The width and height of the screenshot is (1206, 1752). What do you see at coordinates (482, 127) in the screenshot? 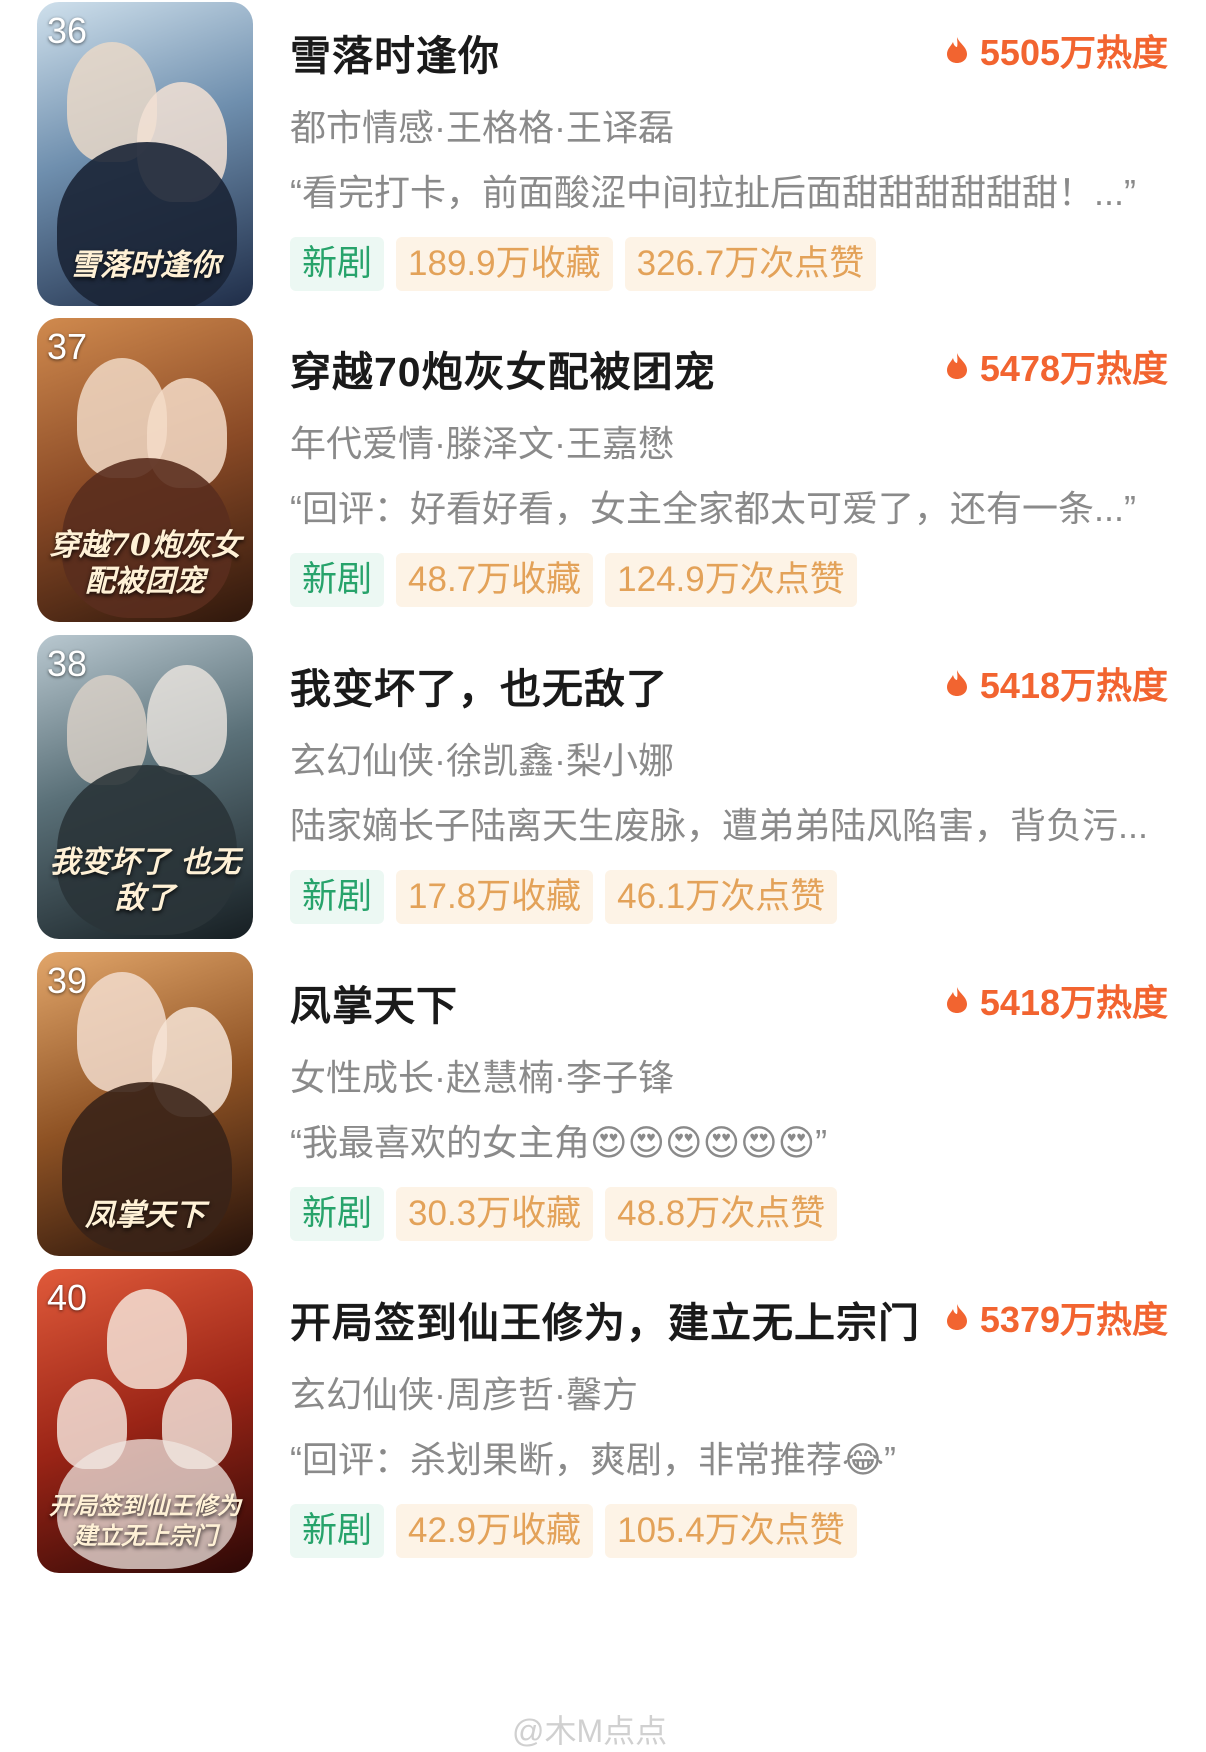
I see `drama-meta: 都市情感·王格格·王译磊` at bounding box center [482, 127].